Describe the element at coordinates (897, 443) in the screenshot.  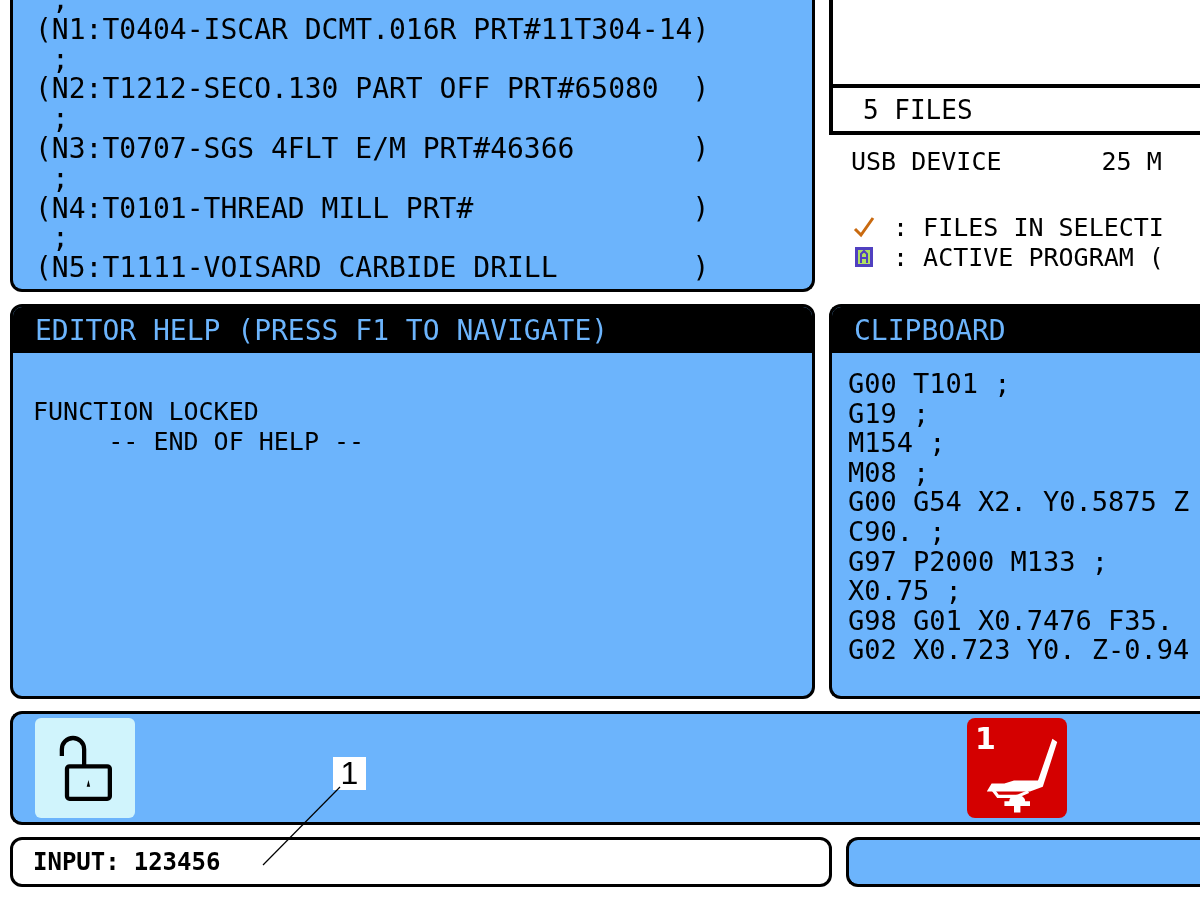
I see `clipboard-line: M154 ;` at that location.